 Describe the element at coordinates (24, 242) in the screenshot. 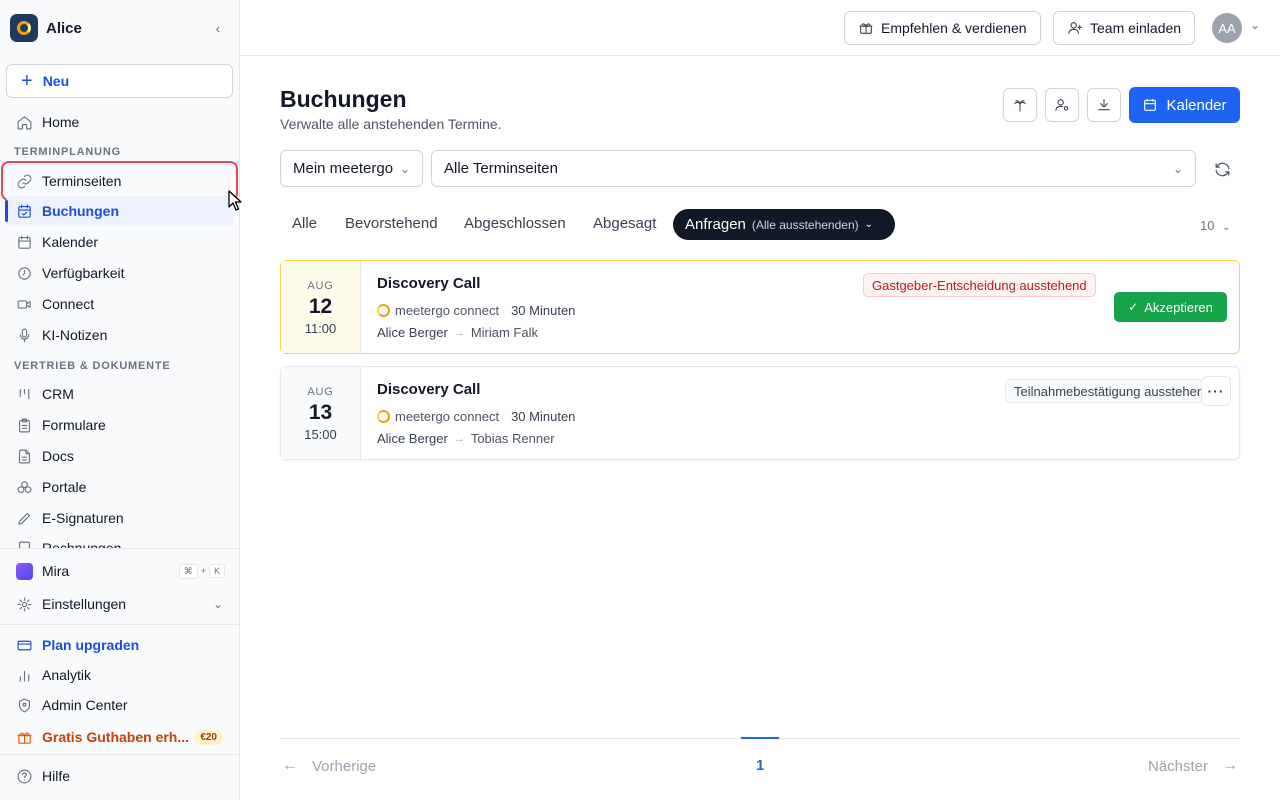

I see `calendar-icon` at that location.